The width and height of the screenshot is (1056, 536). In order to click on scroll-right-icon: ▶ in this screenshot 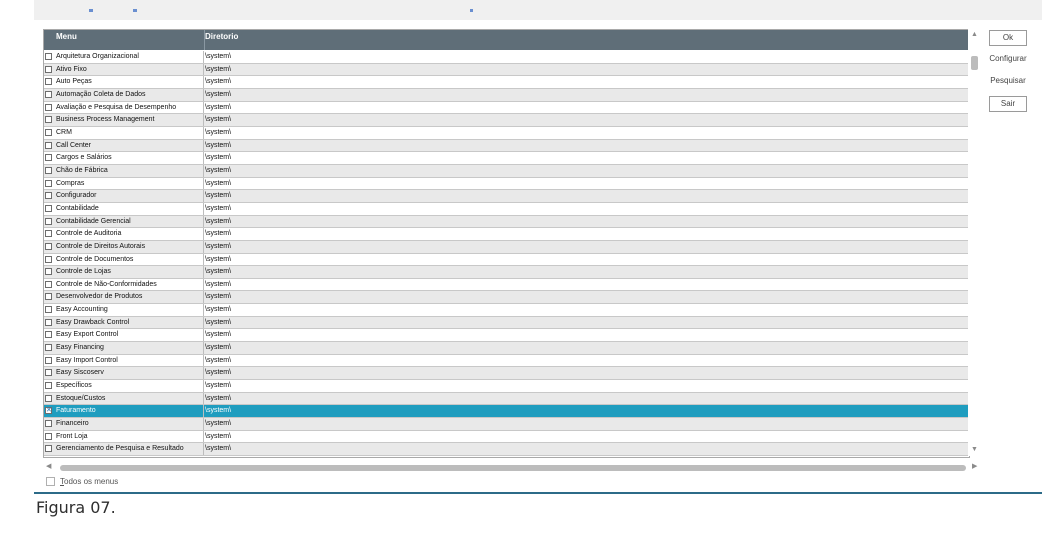, I will do `click(974, 466)`.